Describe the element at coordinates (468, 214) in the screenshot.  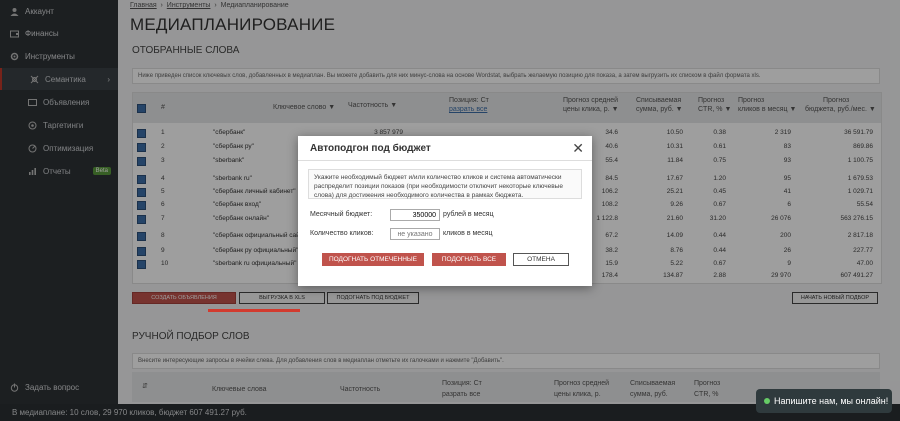
I see `budget-suffix: рублей в месяц` at that location.